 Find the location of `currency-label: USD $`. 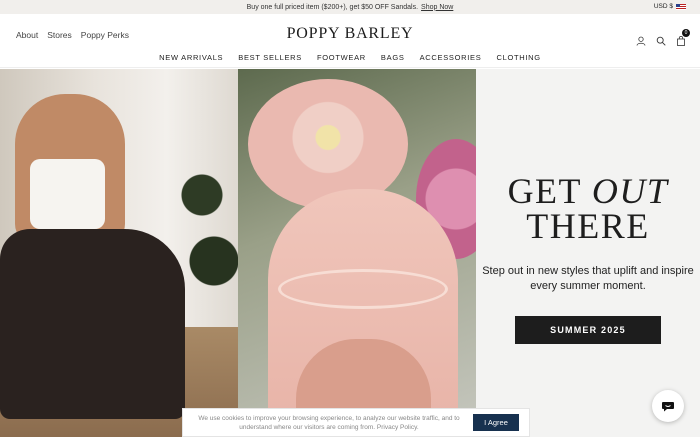

currency-label: USD $ is located at coordinates (663, 6).